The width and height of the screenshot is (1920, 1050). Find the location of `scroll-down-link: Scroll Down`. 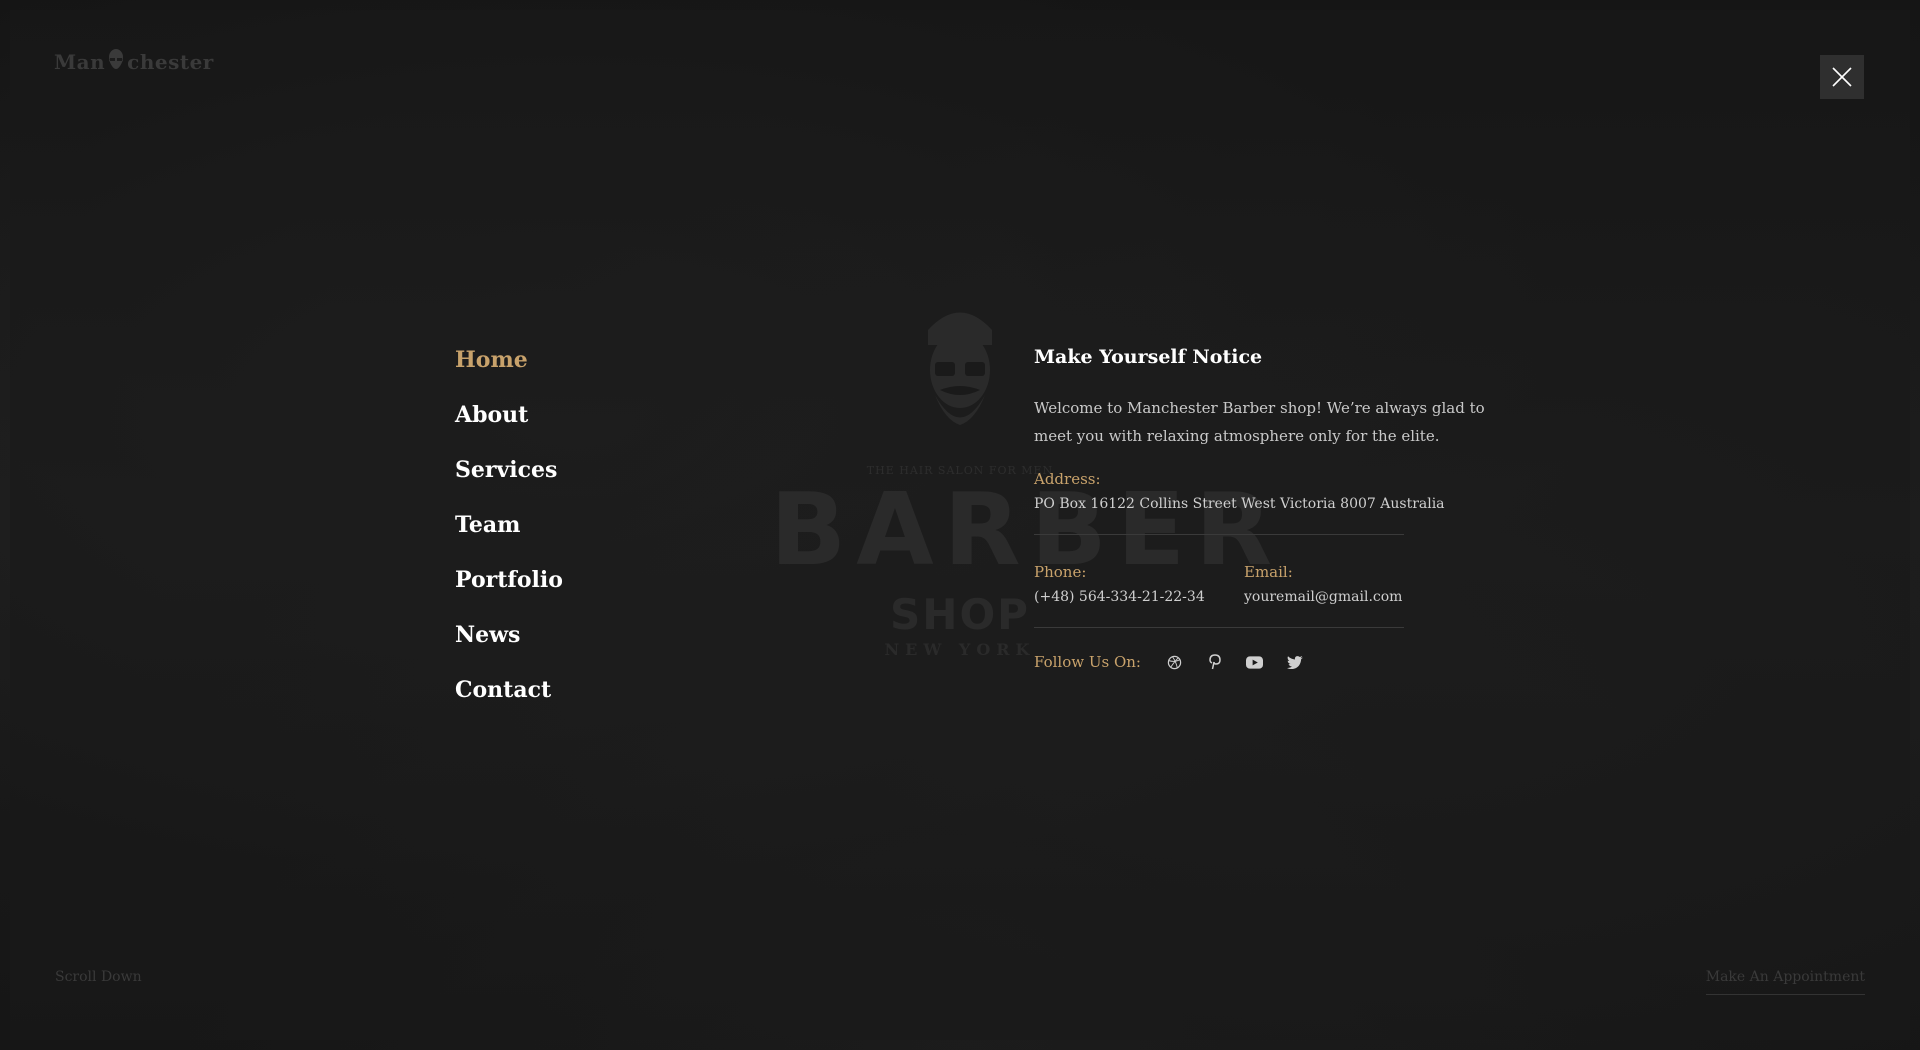

scroll-down-link: Scroll Down is located at coordinates (98, 977).